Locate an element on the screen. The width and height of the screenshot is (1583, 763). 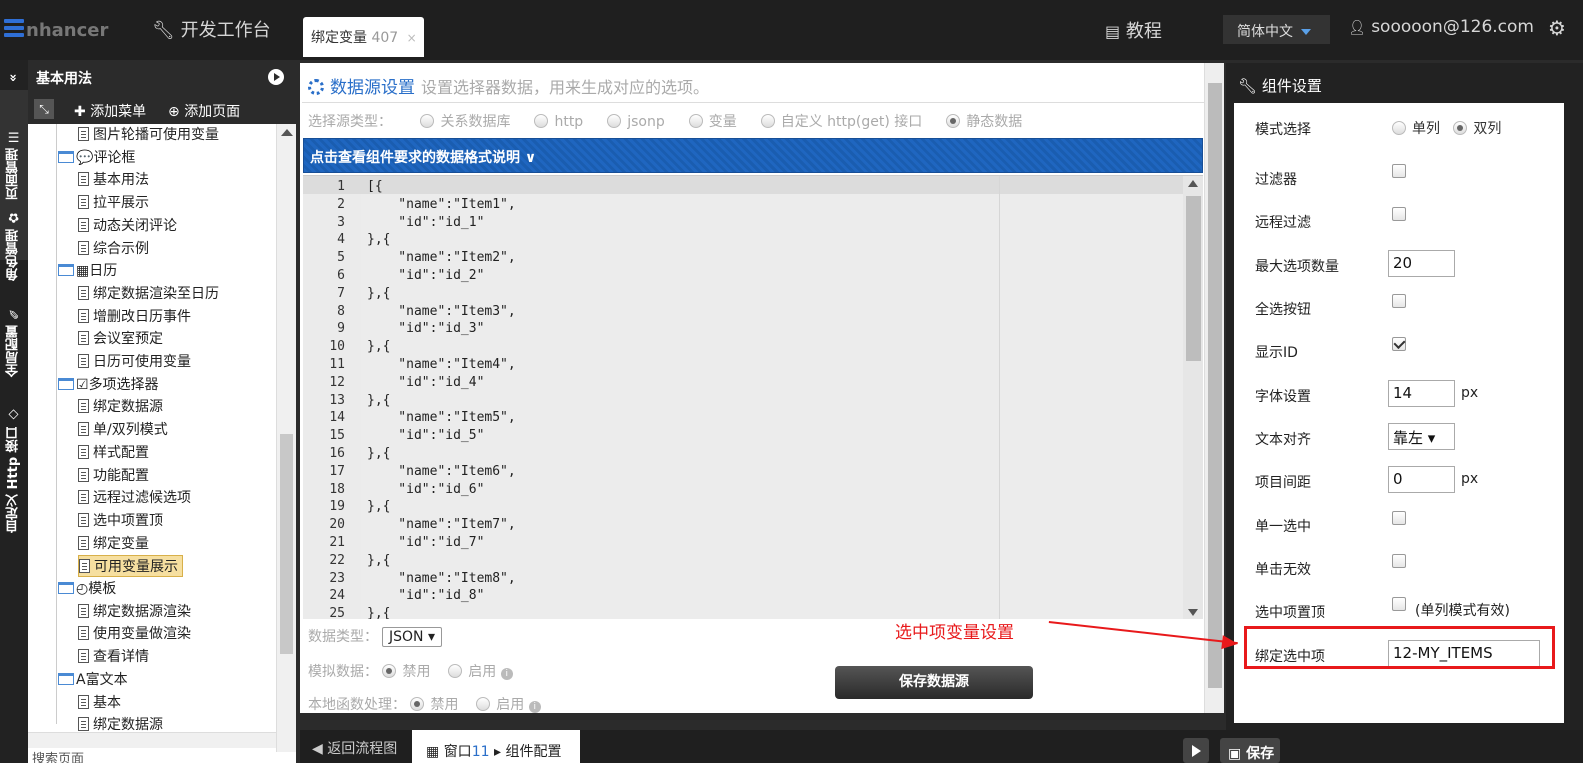
tree-item: 综合示例 is located at coordinates (113, 249).